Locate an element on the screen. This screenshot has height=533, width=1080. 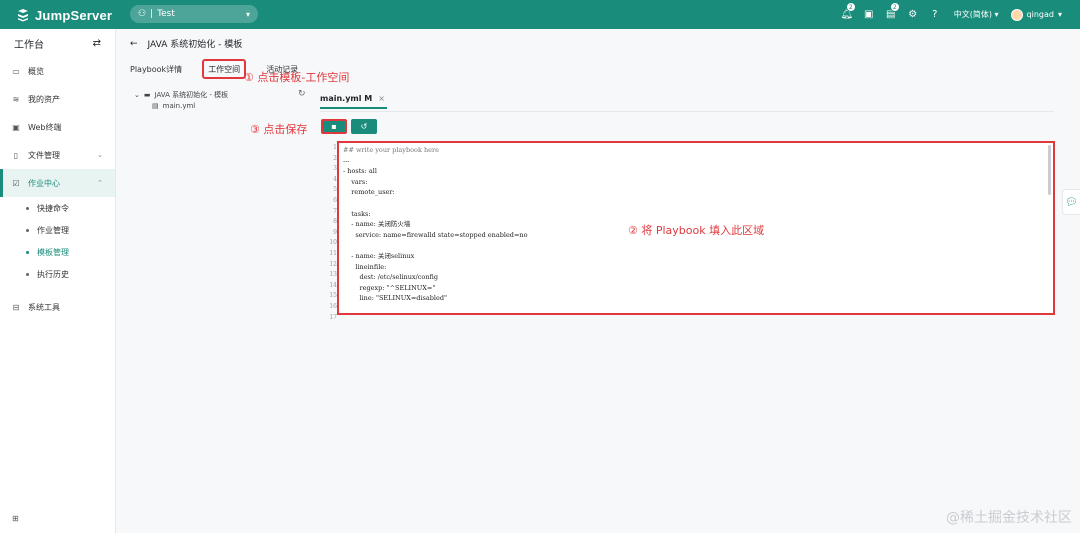
code-line: - name: 配置时间 is located at coordinates (435, 315).